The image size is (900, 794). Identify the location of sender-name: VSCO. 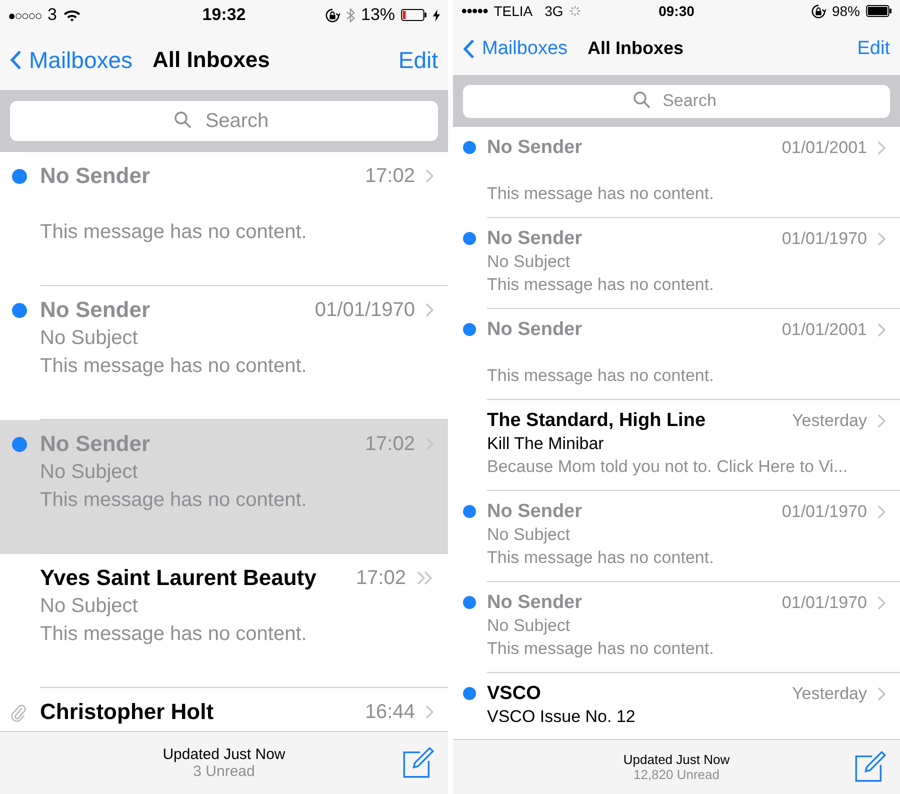
(514, 693).